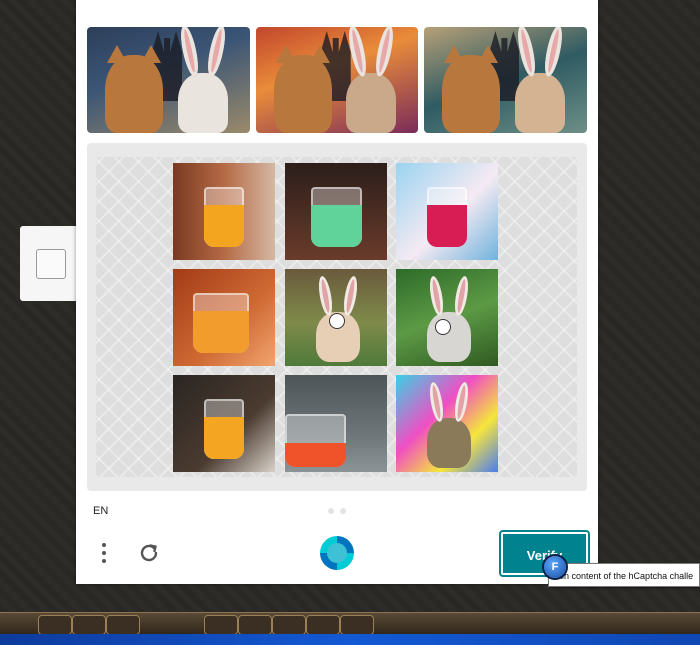 The height and width of the screenshot is (645, 700). Describe the element at coordinates (337, 553) in the screenshot. I see `hcaptcha-logo-icon` at that location.